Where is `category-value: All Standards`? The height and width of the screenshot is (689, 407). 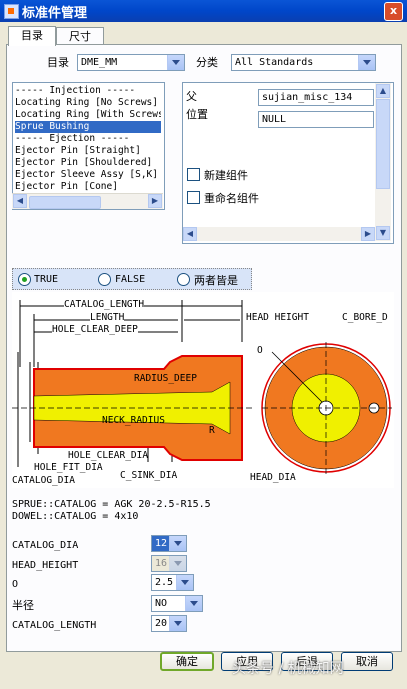
category-value: All Standards is located at coordinates (274, 62).